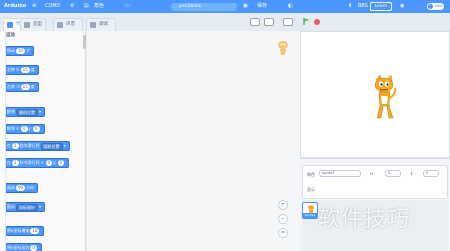 Image resolution: width=450 pixels, height=251 pixels. I want to click on y-position-input: 0, so click(431, 173).